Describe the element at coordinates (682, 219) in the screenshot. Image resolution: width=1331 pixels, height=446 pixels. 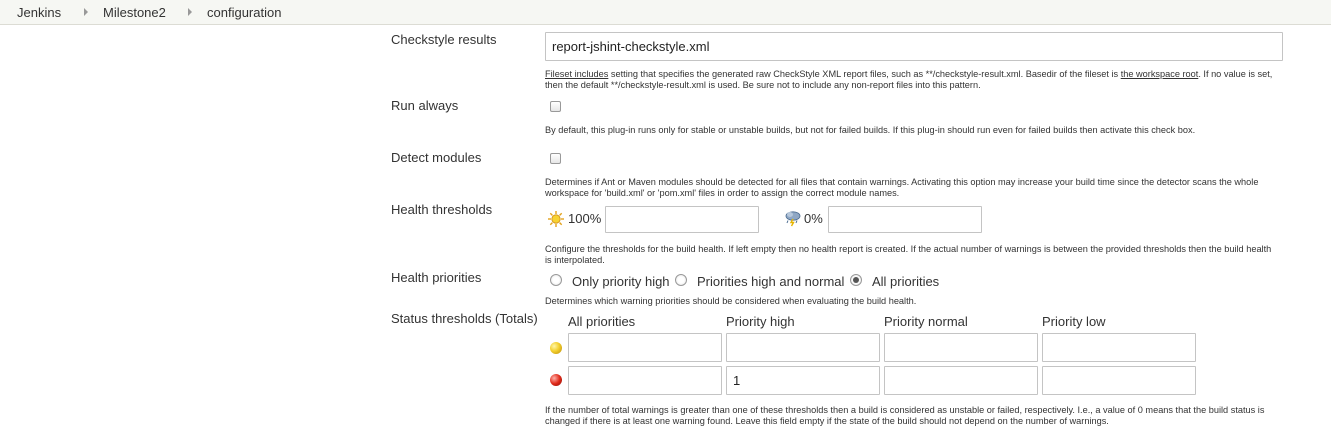
I see `health-100-input` at that location.